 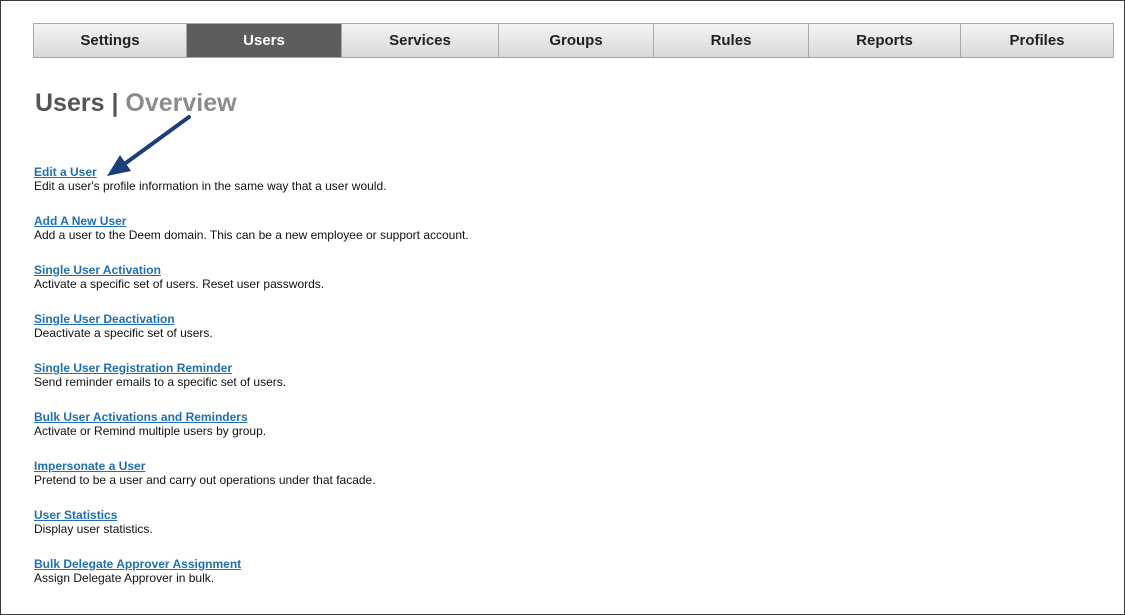 I want to click on bulk-delegate-approver-link: Bulk Delegate Approver Assignment, so click(x=137, y=564).